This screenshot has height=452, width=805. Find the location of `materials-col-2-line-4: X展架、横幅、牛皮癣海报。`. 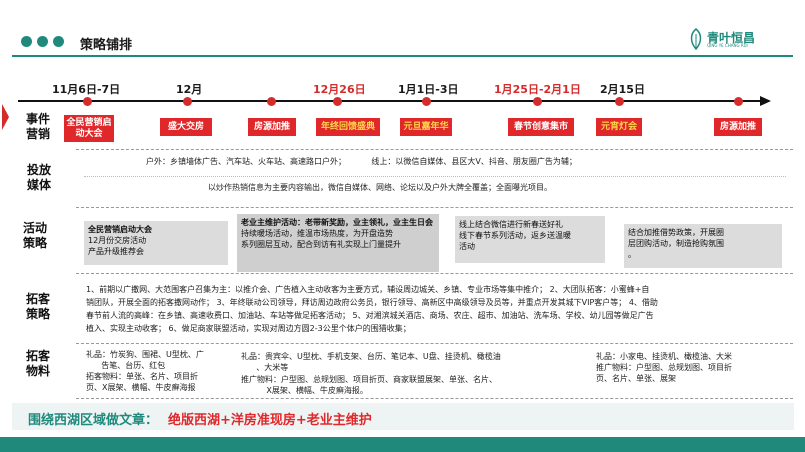

materials-col-2-line-4: X展架、横幅、牛皮癣海报。 is located at coordinates (304, 390).